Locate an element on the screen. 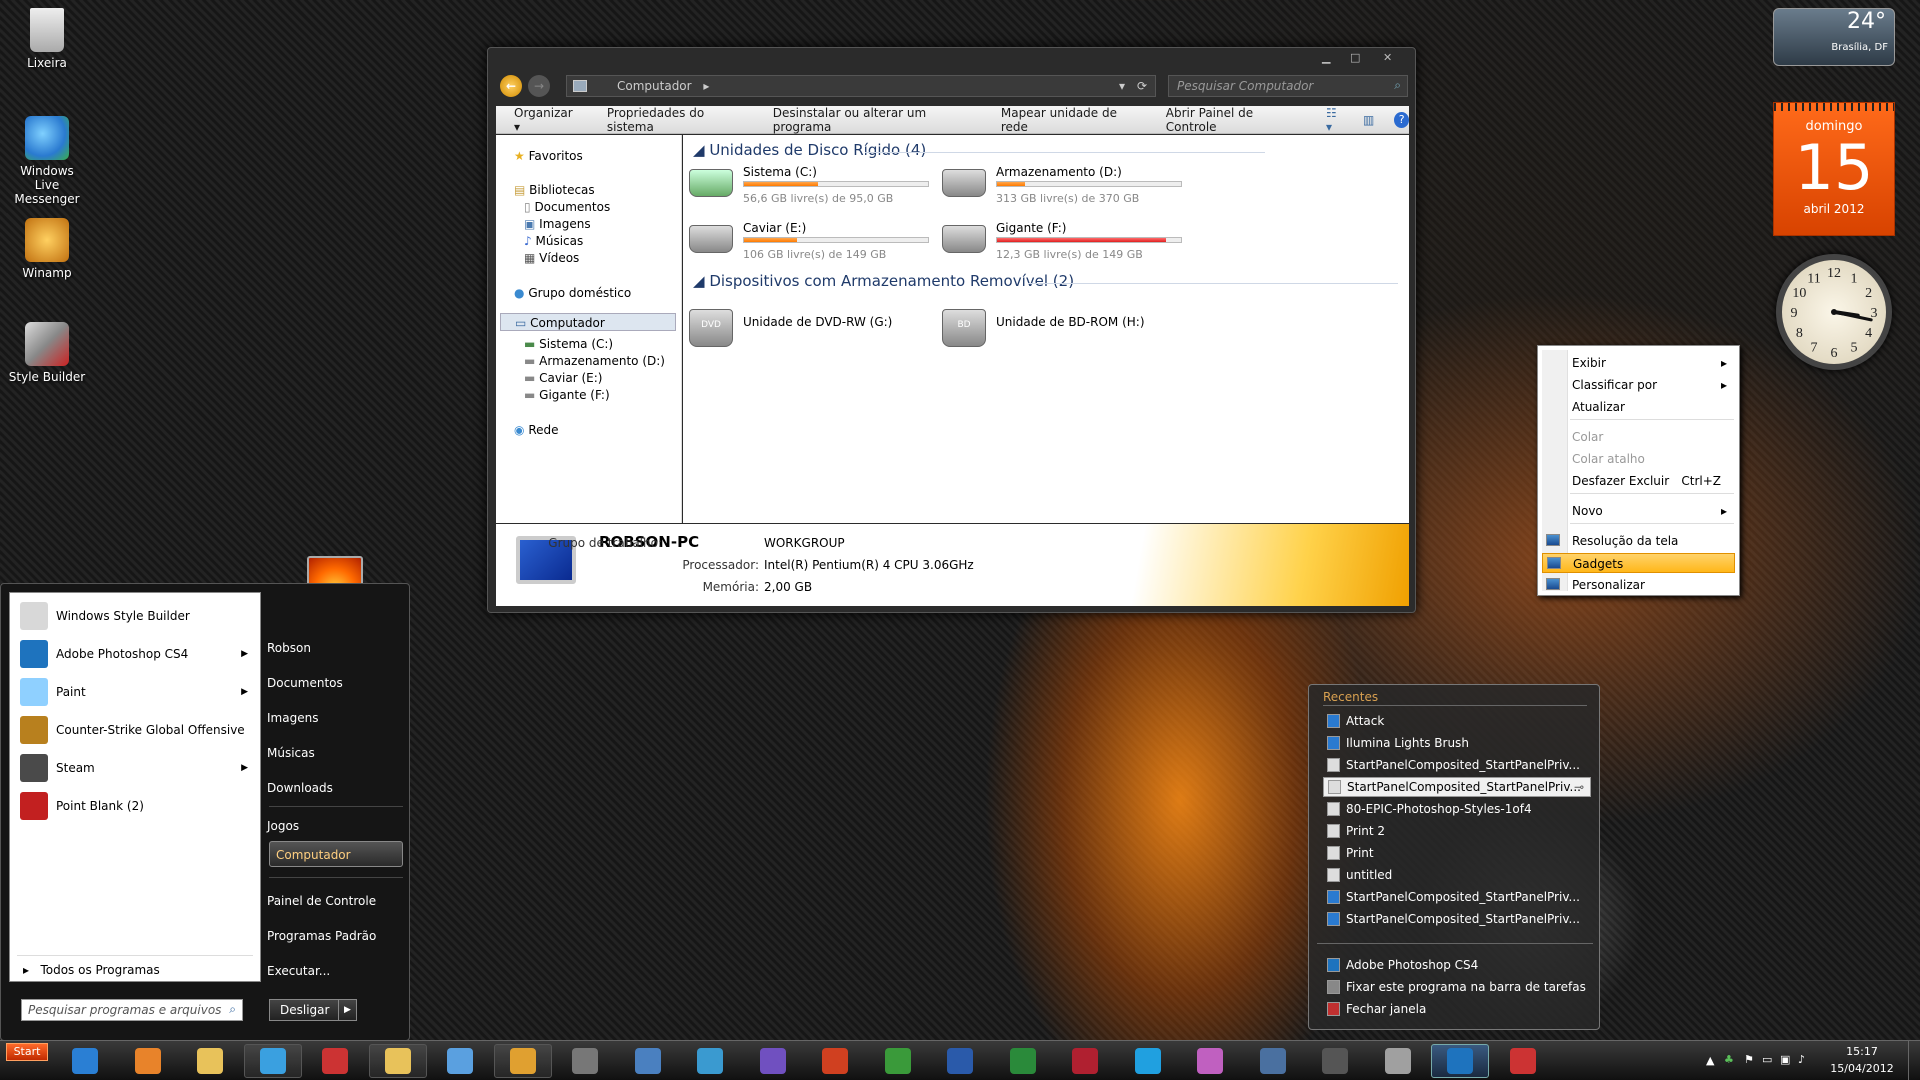 The width and height of the screenshot is (1920, 1080). jump-list-item: Print 2 is located at coordinates (1457, 831).